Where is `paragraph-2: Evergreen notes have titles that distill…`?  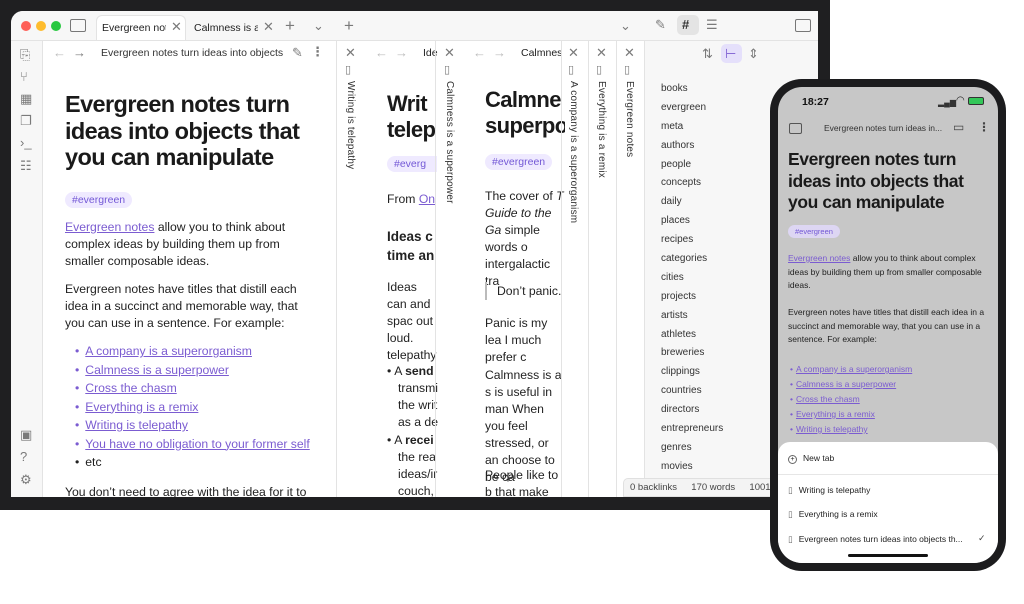 paragraph-2: Evergreen notes have titles that distill… is located at coordinates (886, 325).